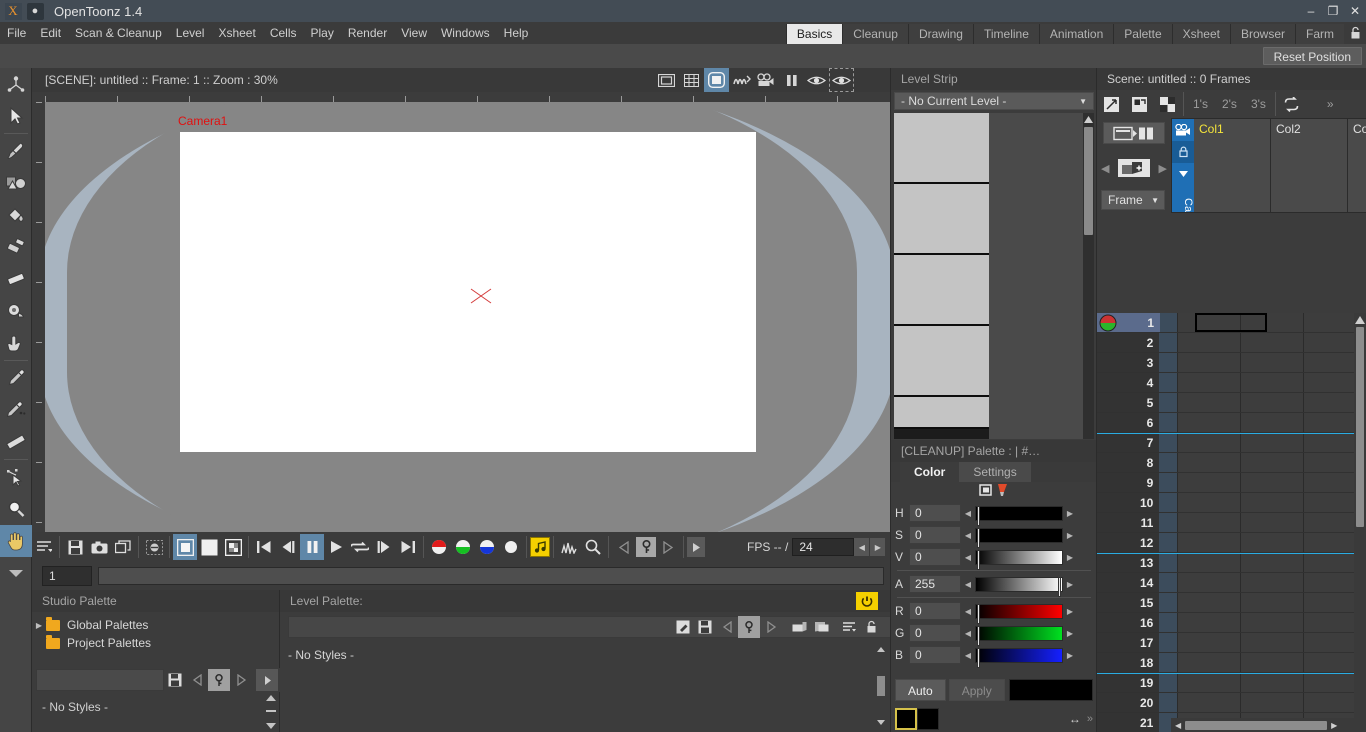 This screenshot has height=732, width=1366. What do you see at coordinates (16, 215) in the screenshot?
I see `fill-tool` at bounding box center [16, 215].